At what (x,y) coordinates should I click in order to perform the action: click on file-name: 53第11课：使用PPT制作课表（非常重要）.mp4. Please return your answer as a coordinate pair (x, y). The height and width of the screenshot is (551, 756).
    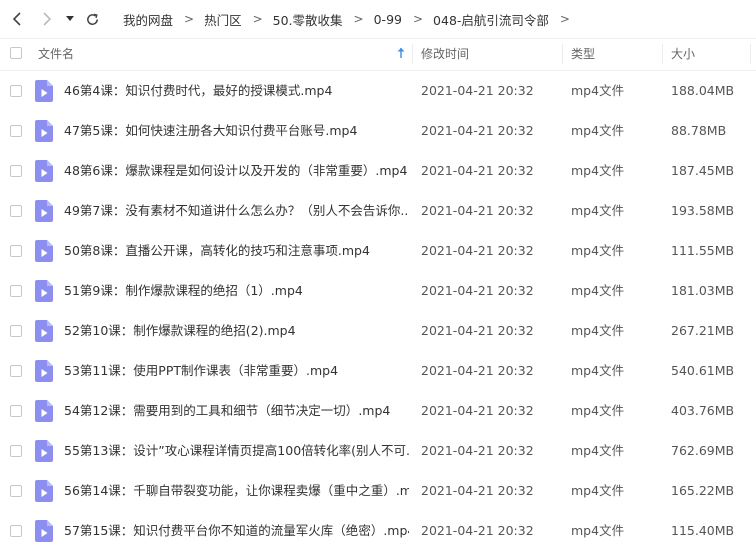
    Looking at the image, I should click on (201, 371).